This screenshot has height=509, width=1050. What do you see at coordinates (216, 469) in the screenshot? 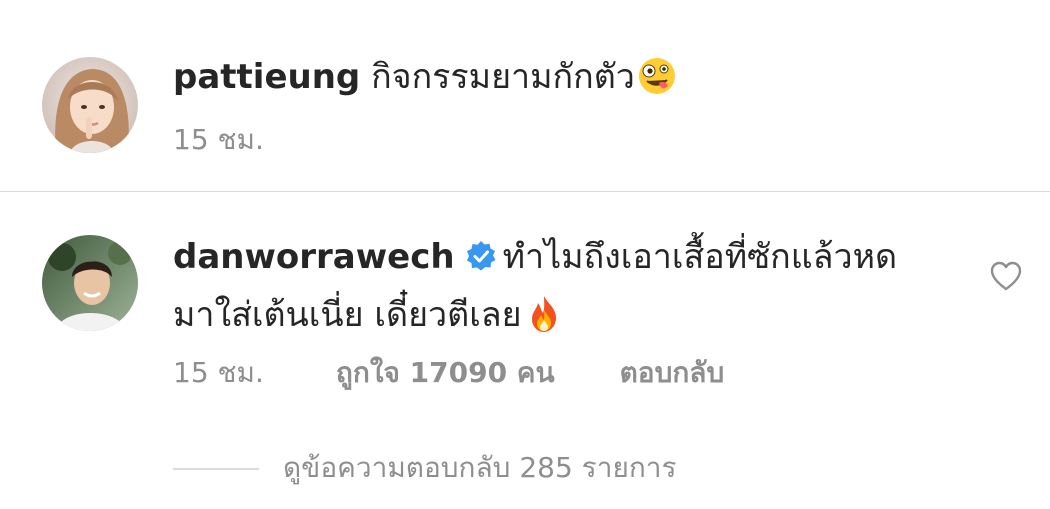
I see `replies-divider-line` at bounding box center [216, 469].